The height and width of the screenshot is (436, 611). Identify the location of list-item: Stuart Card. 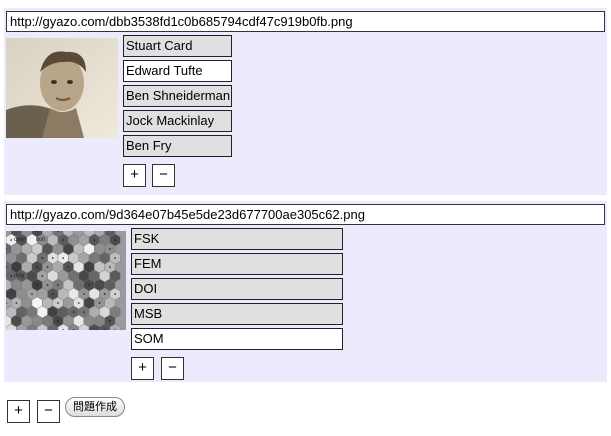
(177, 46).